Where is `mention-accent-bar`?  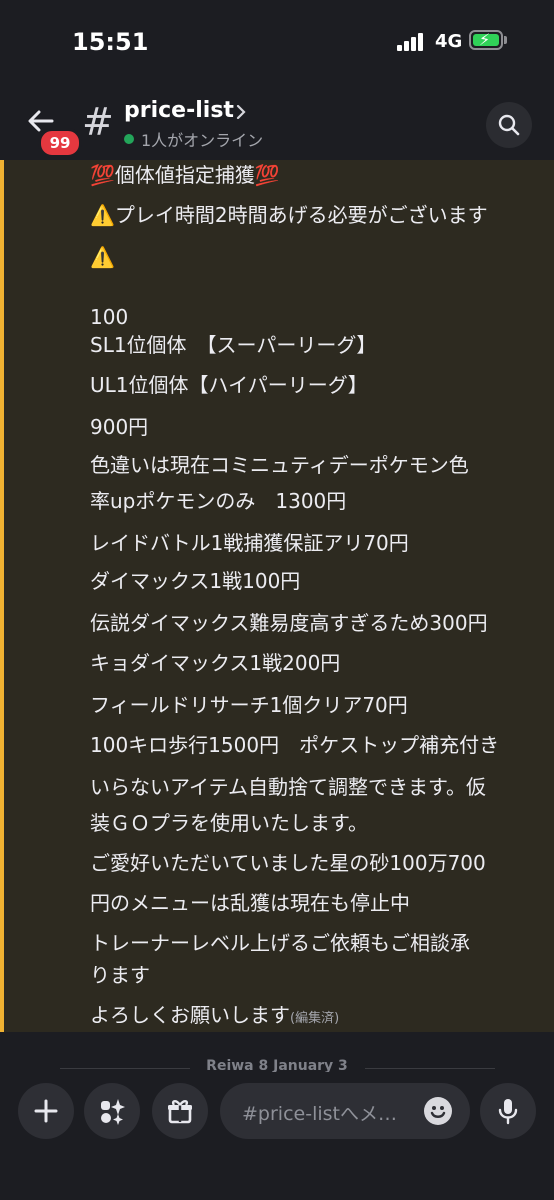
mention-accent-bar is located at coordinates (2, 596).